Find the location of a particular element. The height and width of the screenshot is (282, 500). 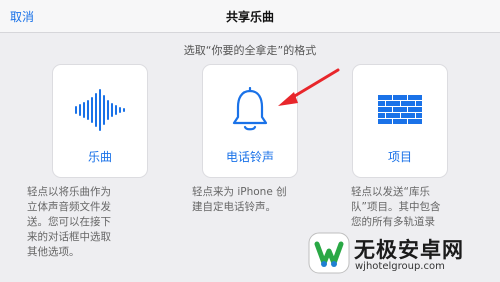

watermark-title: 无极安卓网 is located at coordinates (409, 250).